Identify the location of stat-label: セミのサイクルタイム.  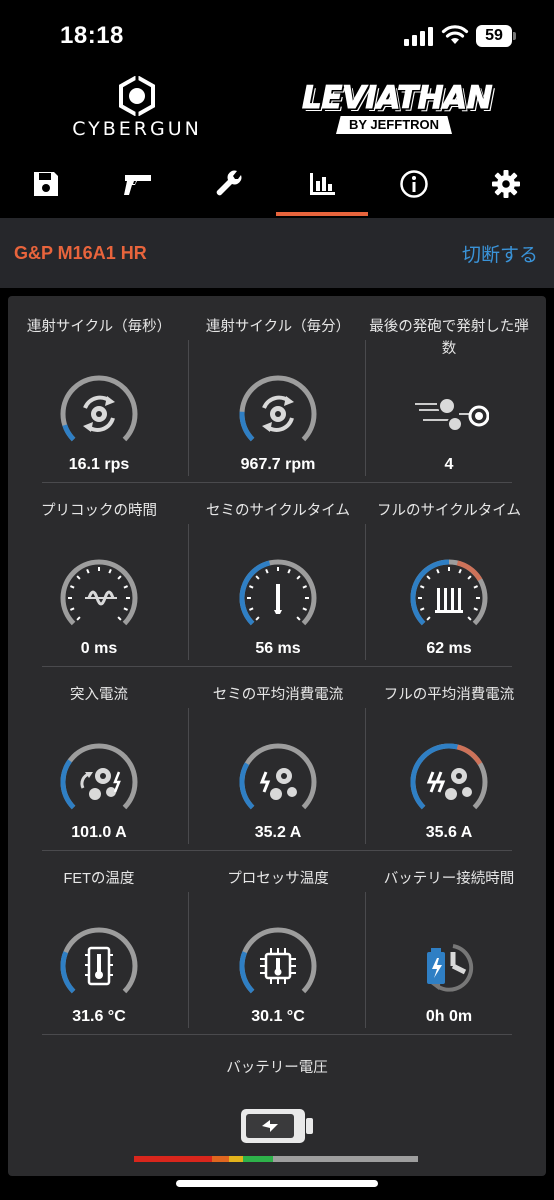
(278, 511).